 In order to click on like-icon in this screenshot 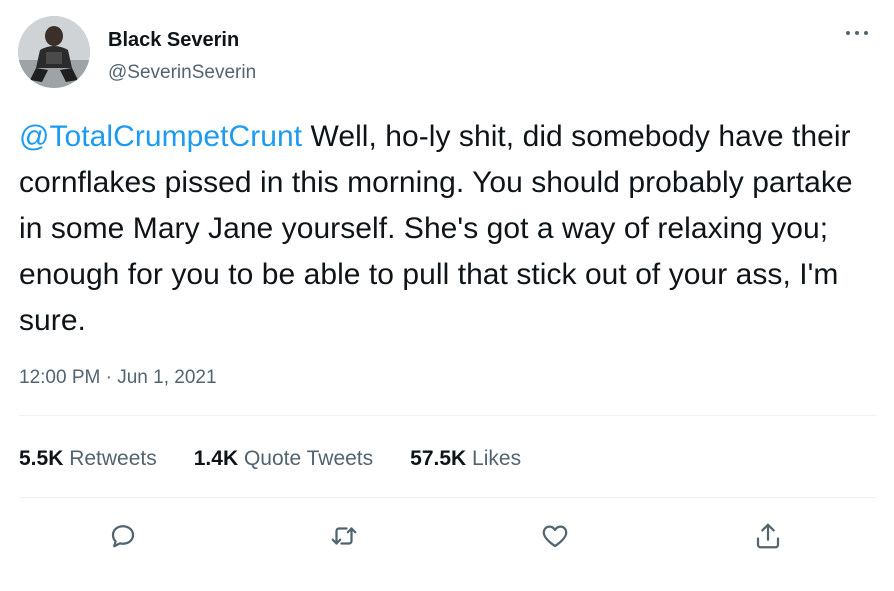, I will do `click(555, 536)`.